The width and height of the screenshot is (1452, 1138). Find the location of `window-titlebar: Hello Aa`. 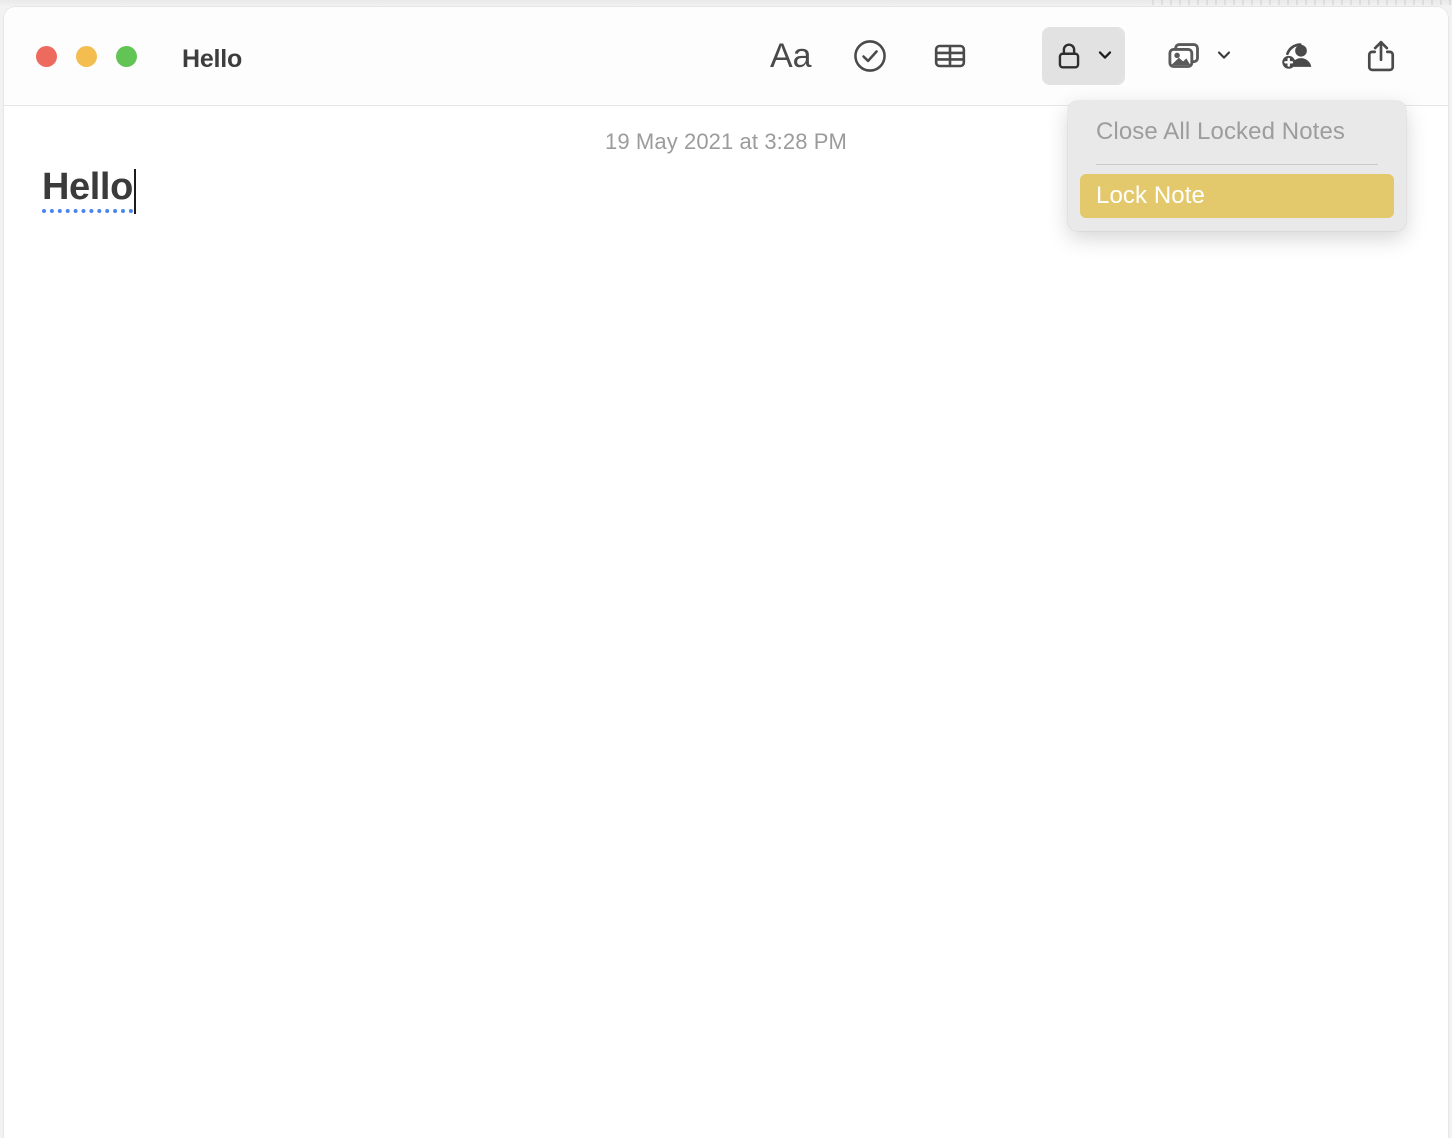

window-titlebar: Hello Aa is located at coordinates (726, 56).